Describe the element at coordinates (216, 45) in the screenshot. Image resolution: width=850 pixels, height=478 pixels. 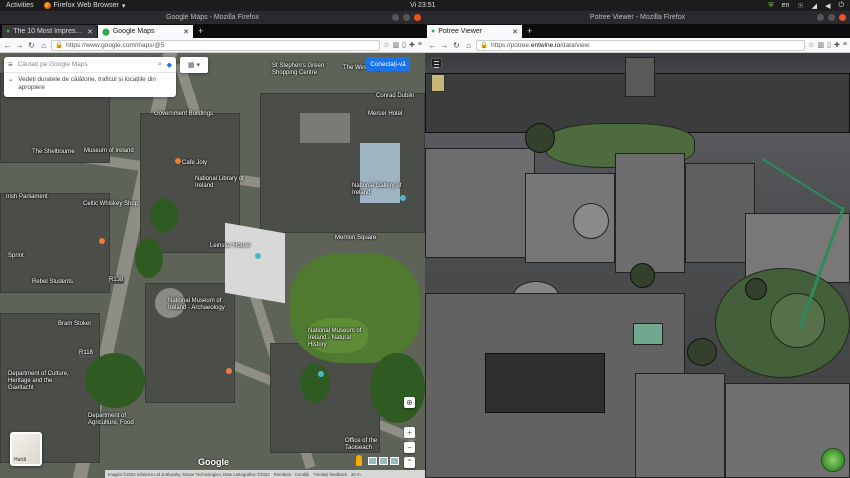
I see `url-bar: 🔒 https://www.google.com/maps/@5` at that location.